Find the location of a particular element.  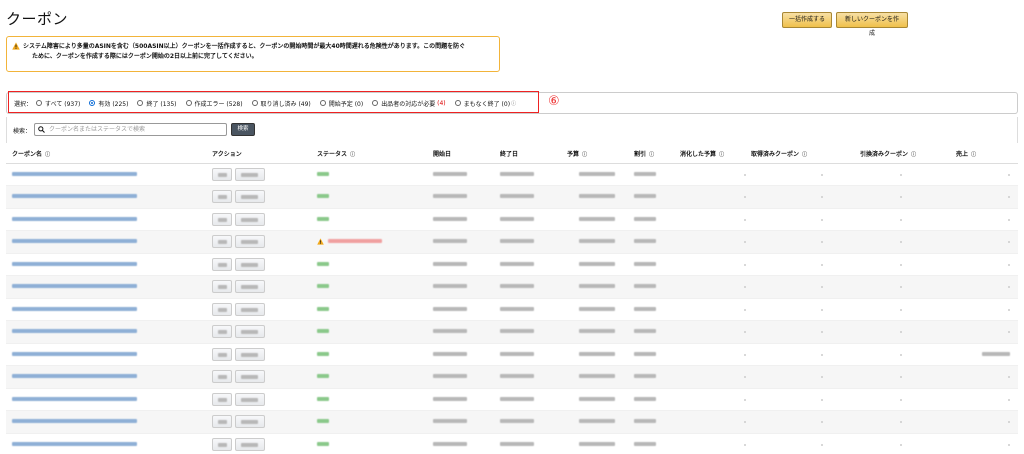

filter-option-cancelled: 取り消し済み (49) is located at coordinates (281, 103).